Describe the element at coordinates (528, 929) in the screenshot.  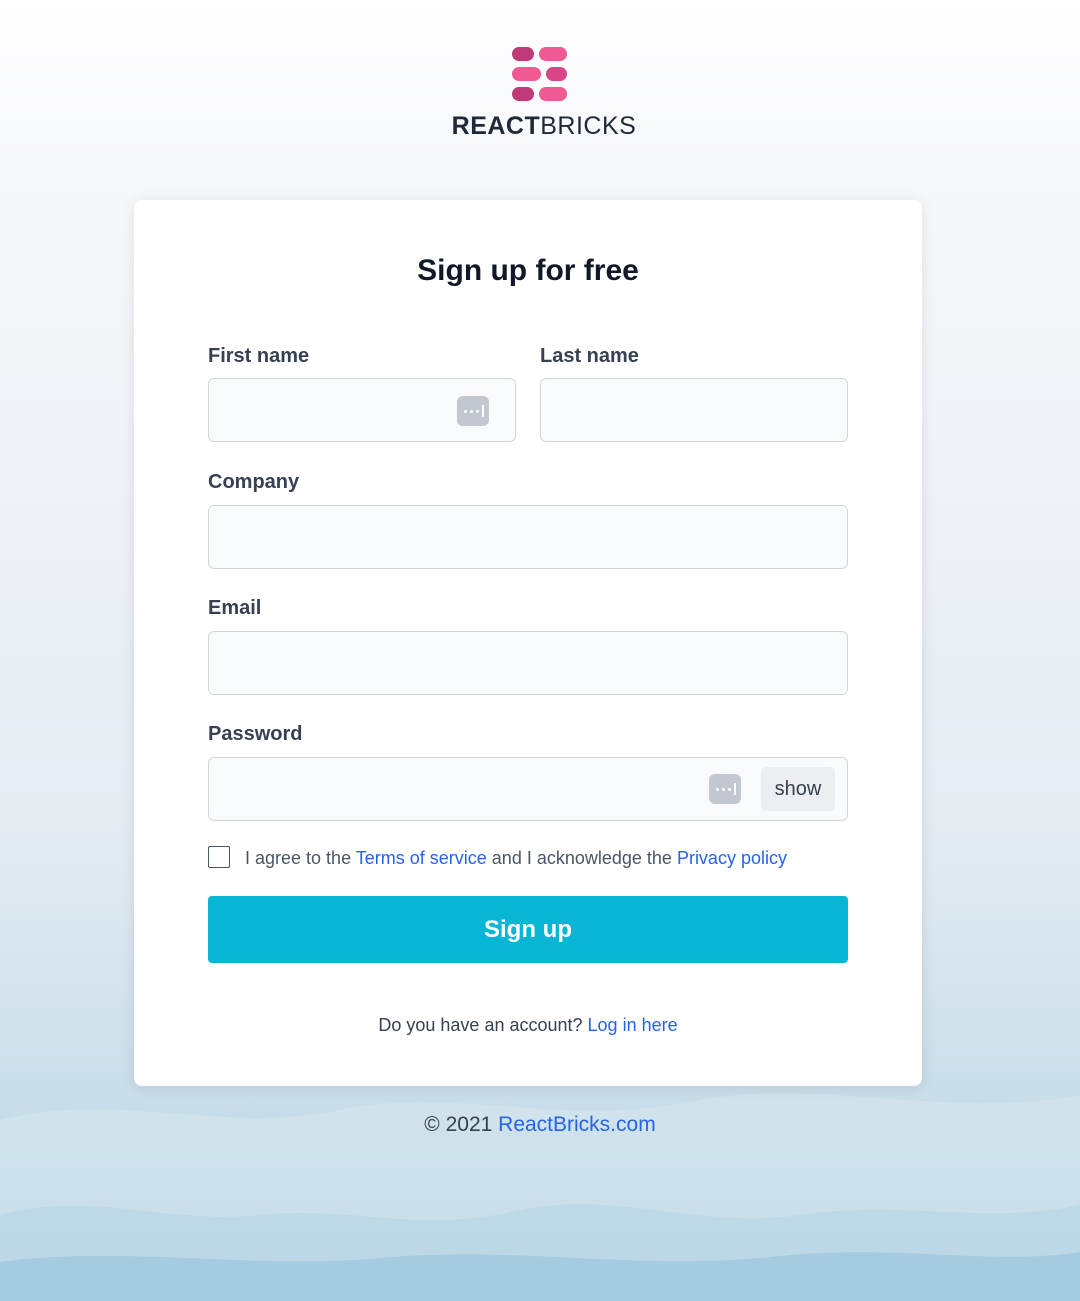
I see `sign-up-button: Sign up` at that location.